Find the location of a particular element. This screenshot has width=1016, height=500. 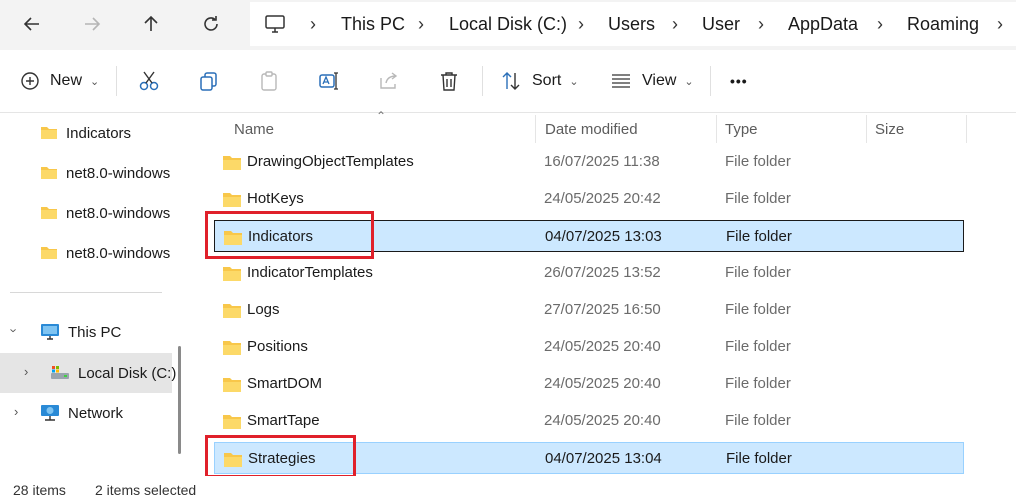

share-button is located at coordinates (389, 81).